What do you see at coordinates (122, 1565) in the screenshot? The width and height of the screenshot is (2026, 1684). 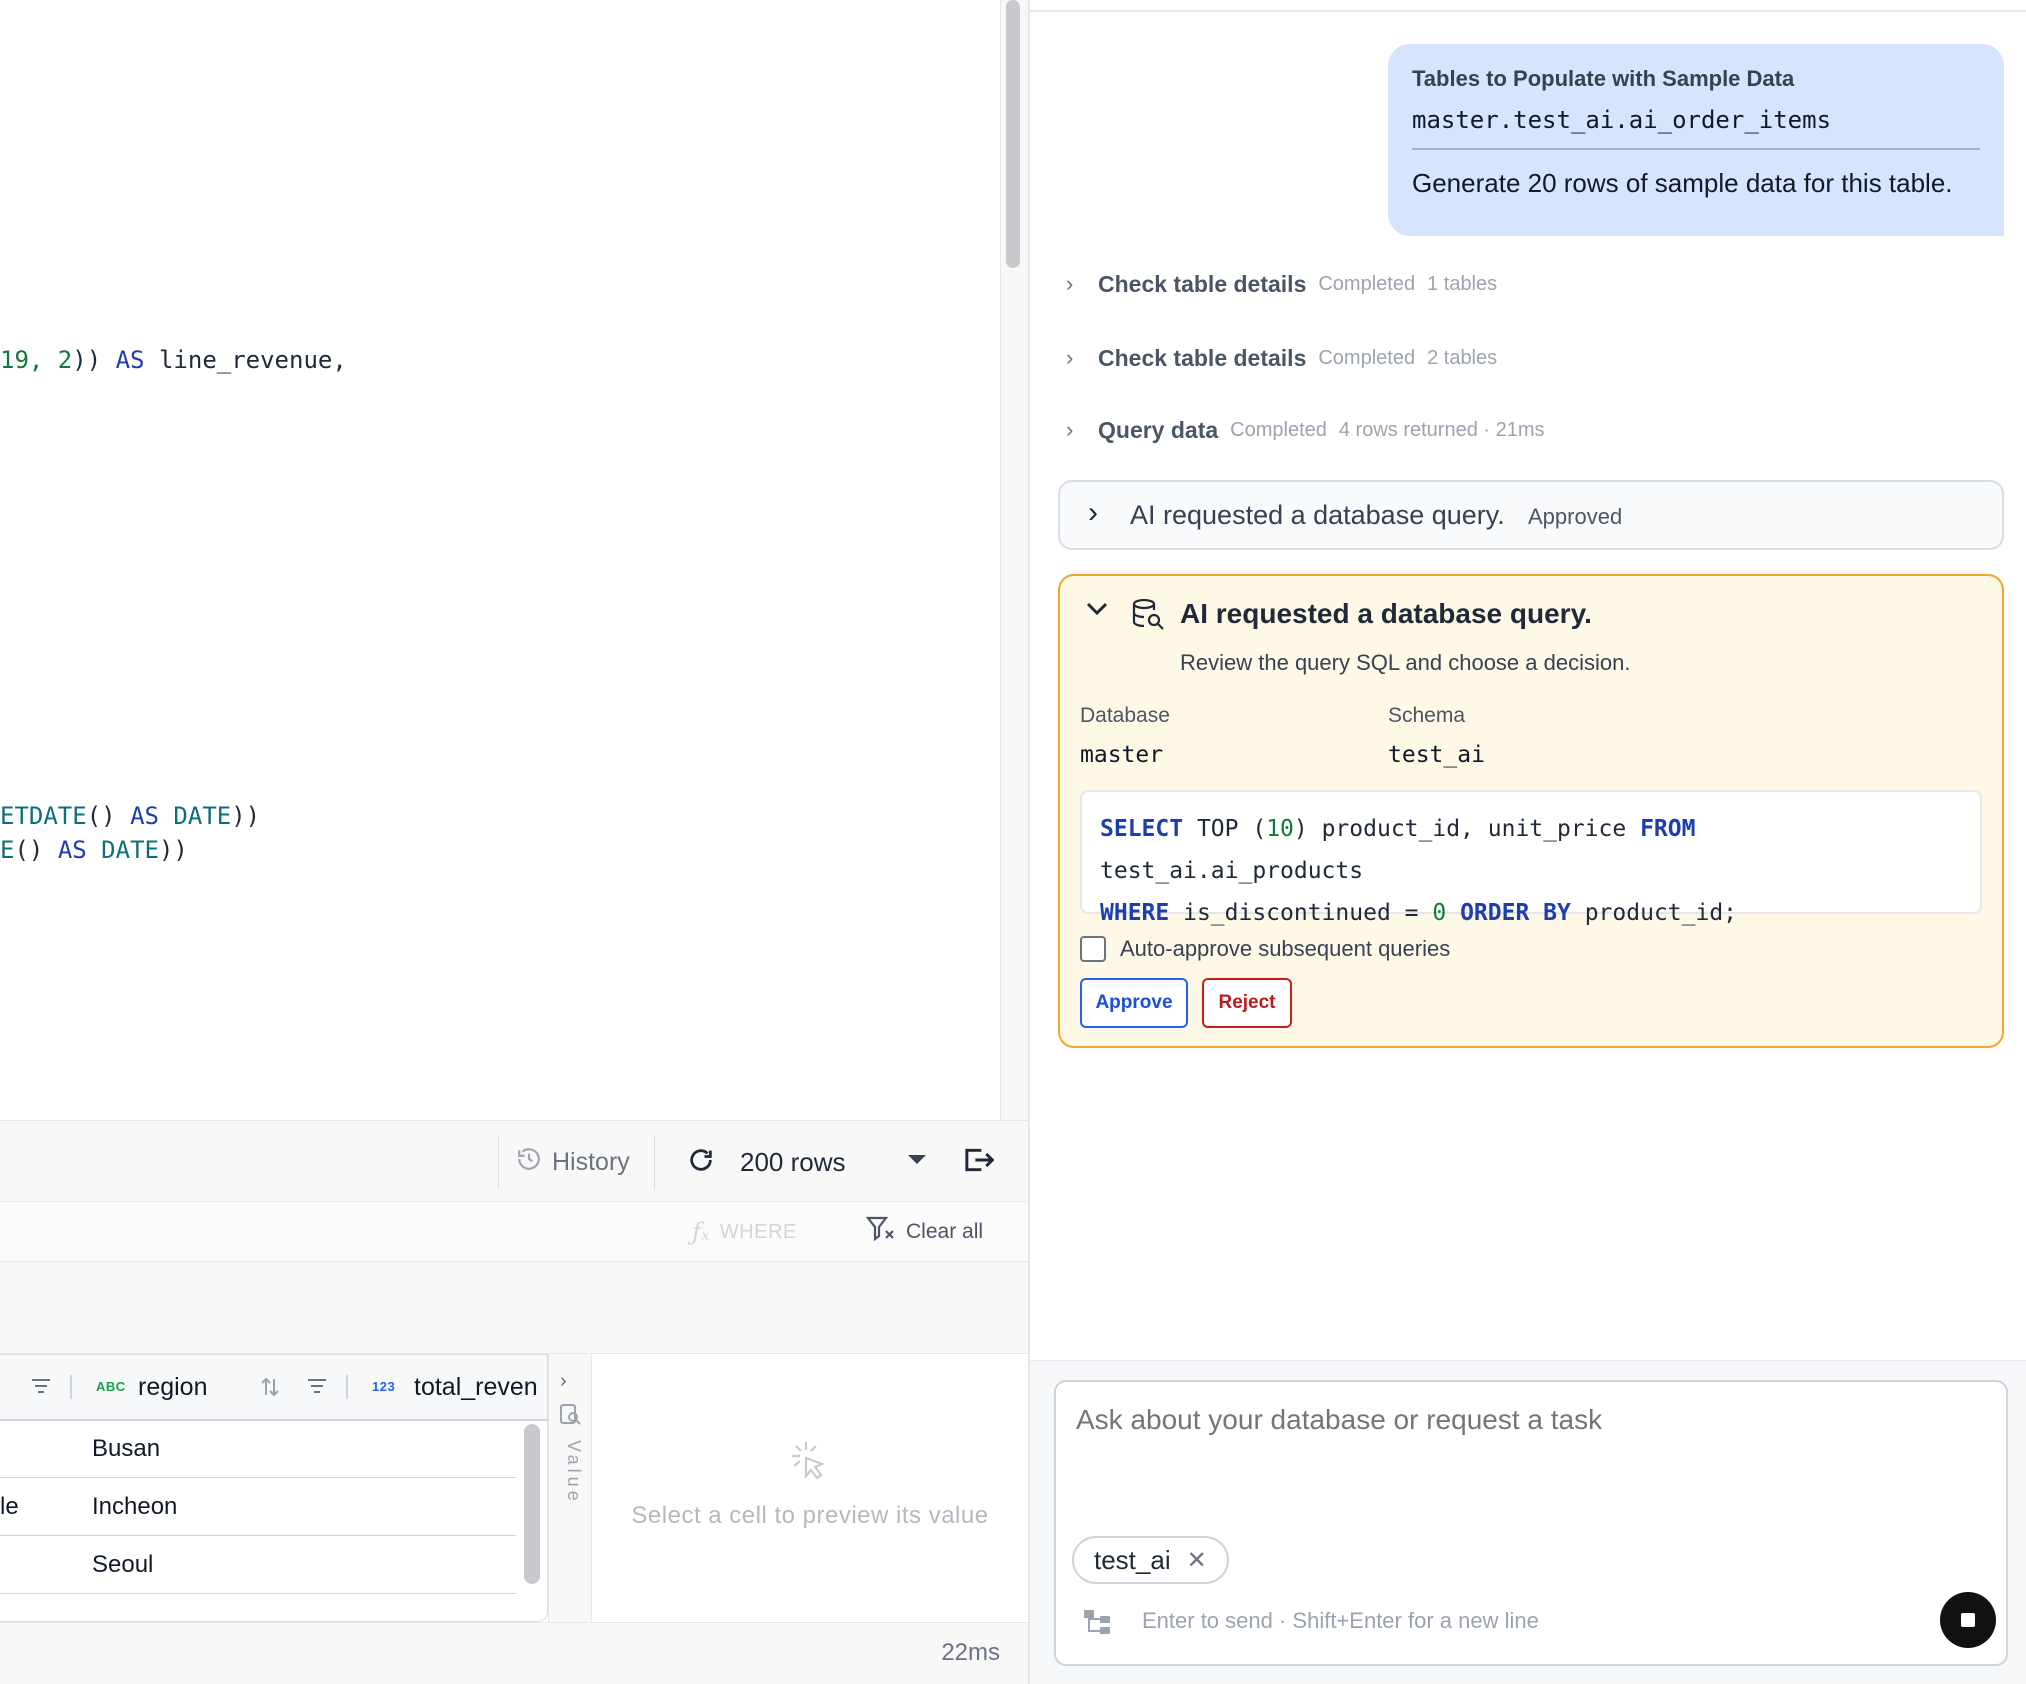 I see `table-cell-region: Seoul` at bounding box center [122, 1565].